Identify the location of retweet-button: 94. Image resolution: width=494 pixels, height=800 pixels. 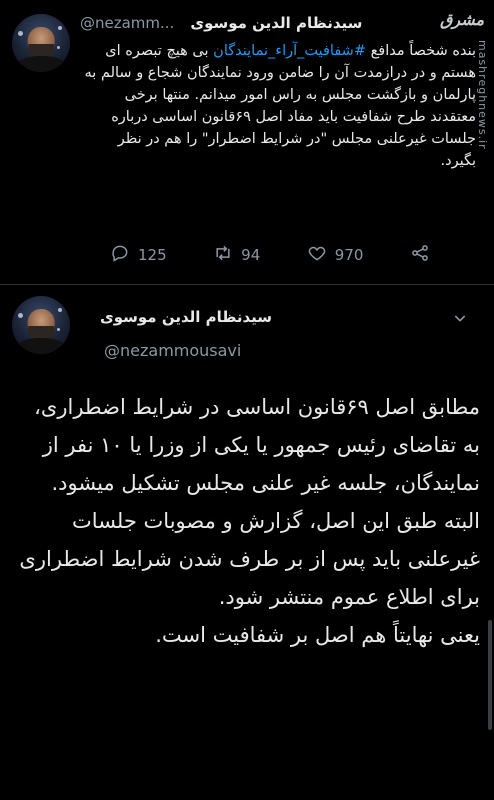
(236, 255).